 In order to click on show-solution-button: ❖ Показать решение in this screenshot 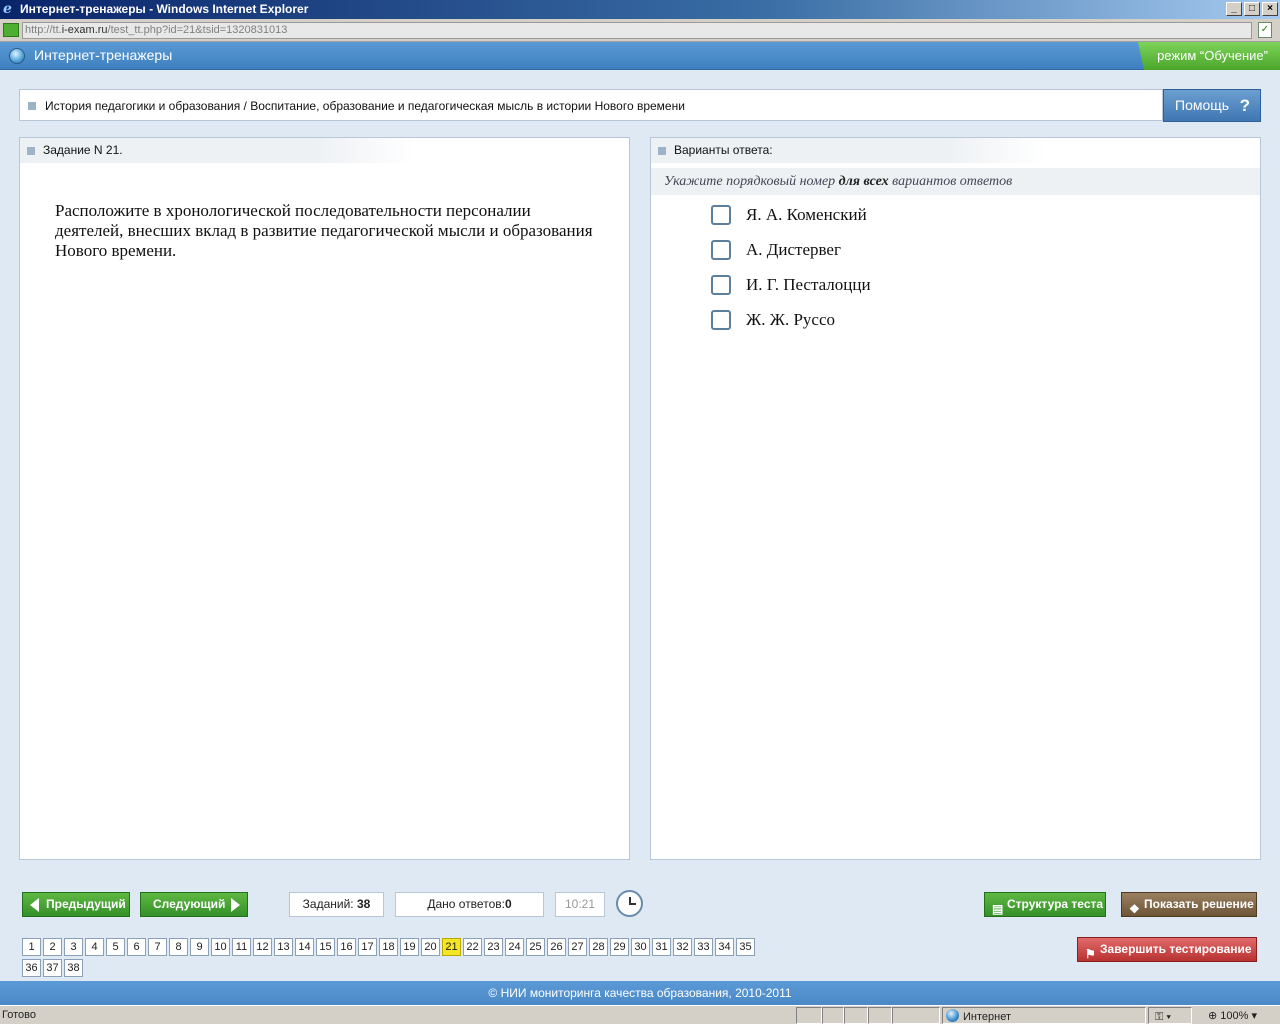, I will do `click(1189, 904)`.